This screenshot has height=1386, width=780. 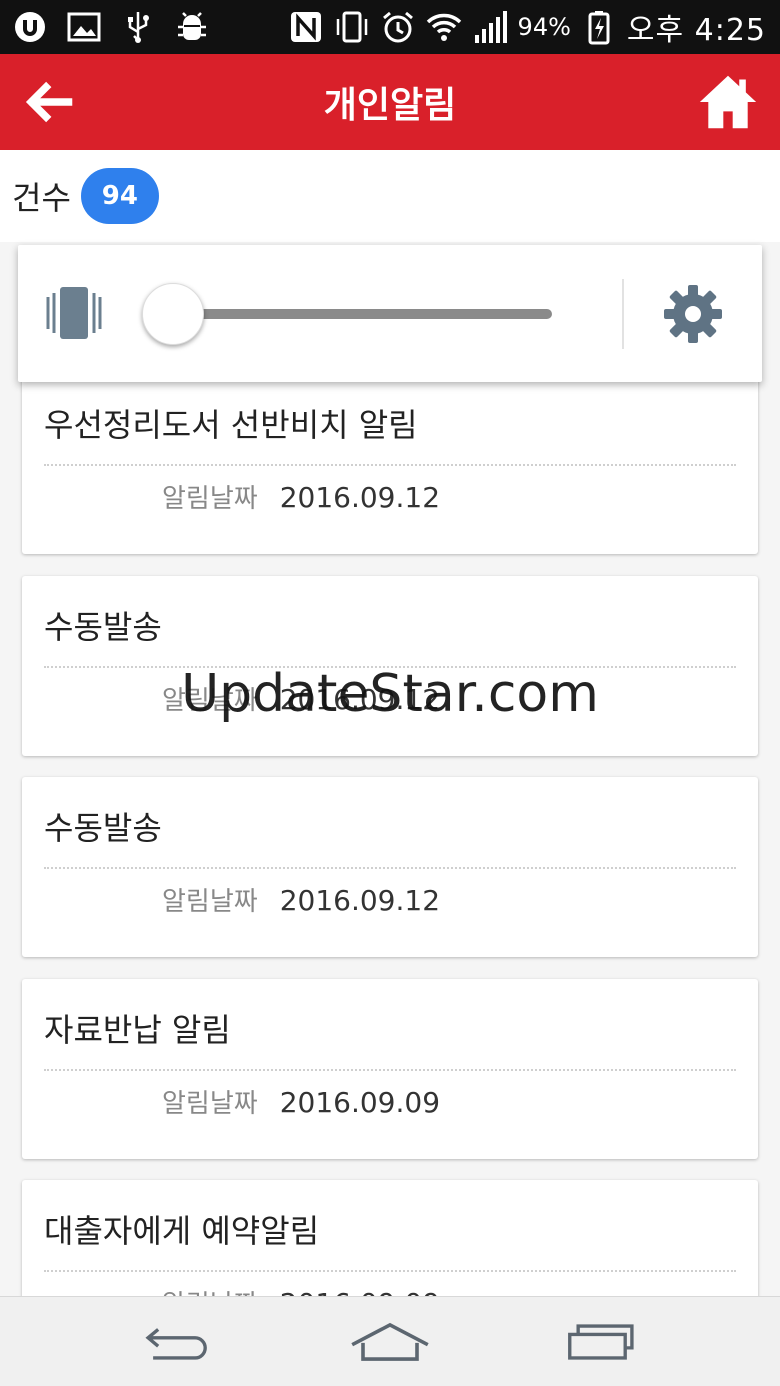 What do you see at coordinates (370, 314) in the screenshot?
I see `volume-slider-track` at bounding box center [370, 314].